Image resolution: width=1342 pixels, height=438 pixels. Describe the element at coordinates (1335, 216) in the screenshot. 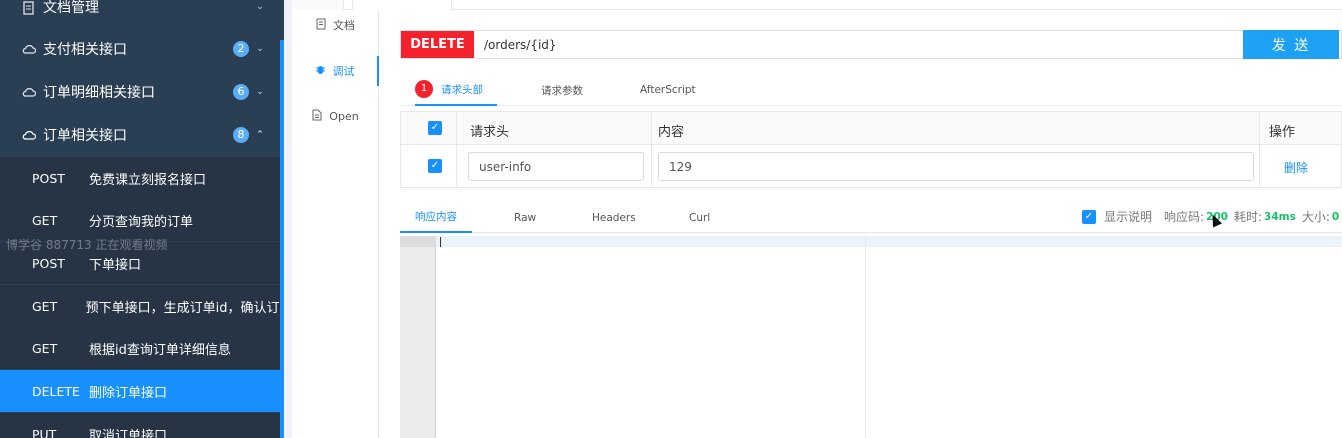

I see `response-size-value: 0` at that location.